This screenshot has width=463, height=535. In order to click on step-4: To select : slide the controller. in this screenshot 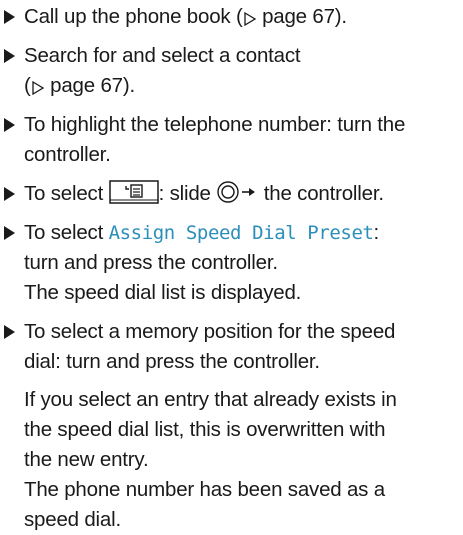, I will do `click(231, 194)`.